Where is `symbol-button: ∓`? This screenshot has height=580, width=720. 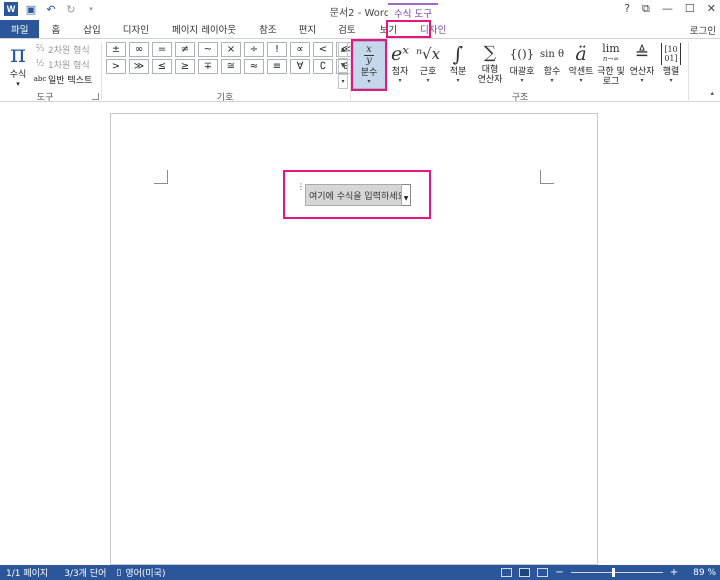 symbol-button: ∓ is located at coordinates (208, 66).